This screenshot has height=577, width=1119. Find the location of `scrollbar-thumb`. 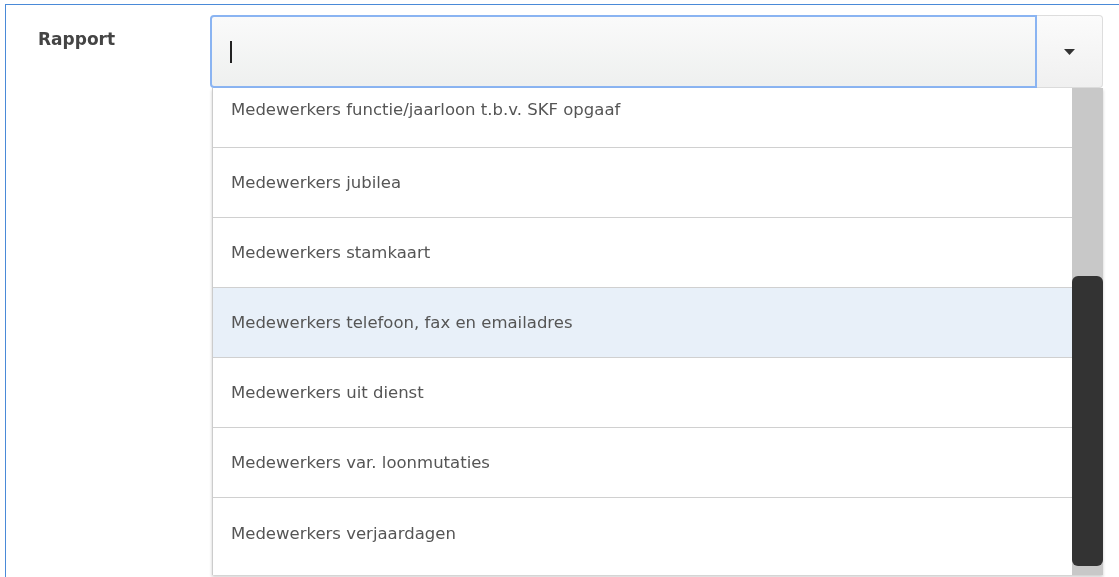

scrollbar-thumb is located at coordinates (1087, 421).